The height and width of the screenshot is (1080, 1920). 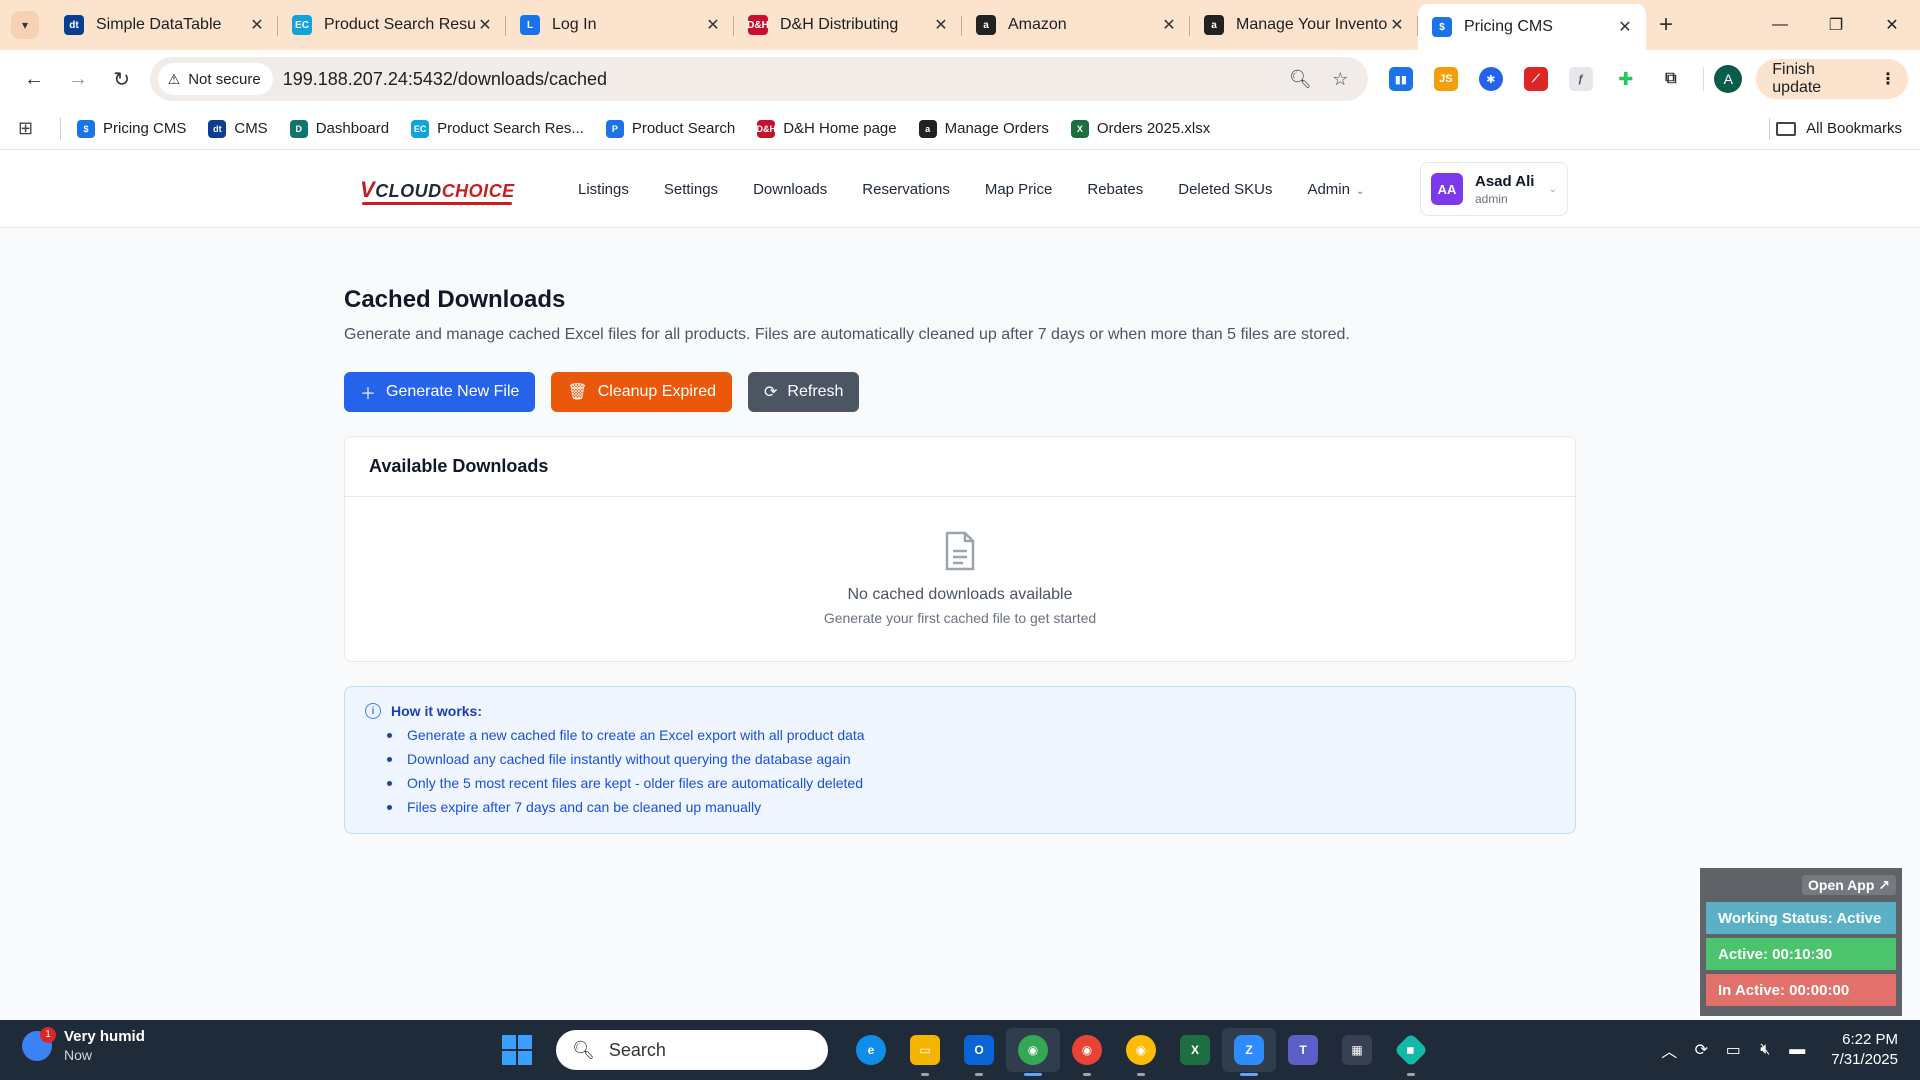 What do you see at coordinates (603, 189) in the screenshot?
I see `nav-listings: Listings` at bounding box center [603, 189].